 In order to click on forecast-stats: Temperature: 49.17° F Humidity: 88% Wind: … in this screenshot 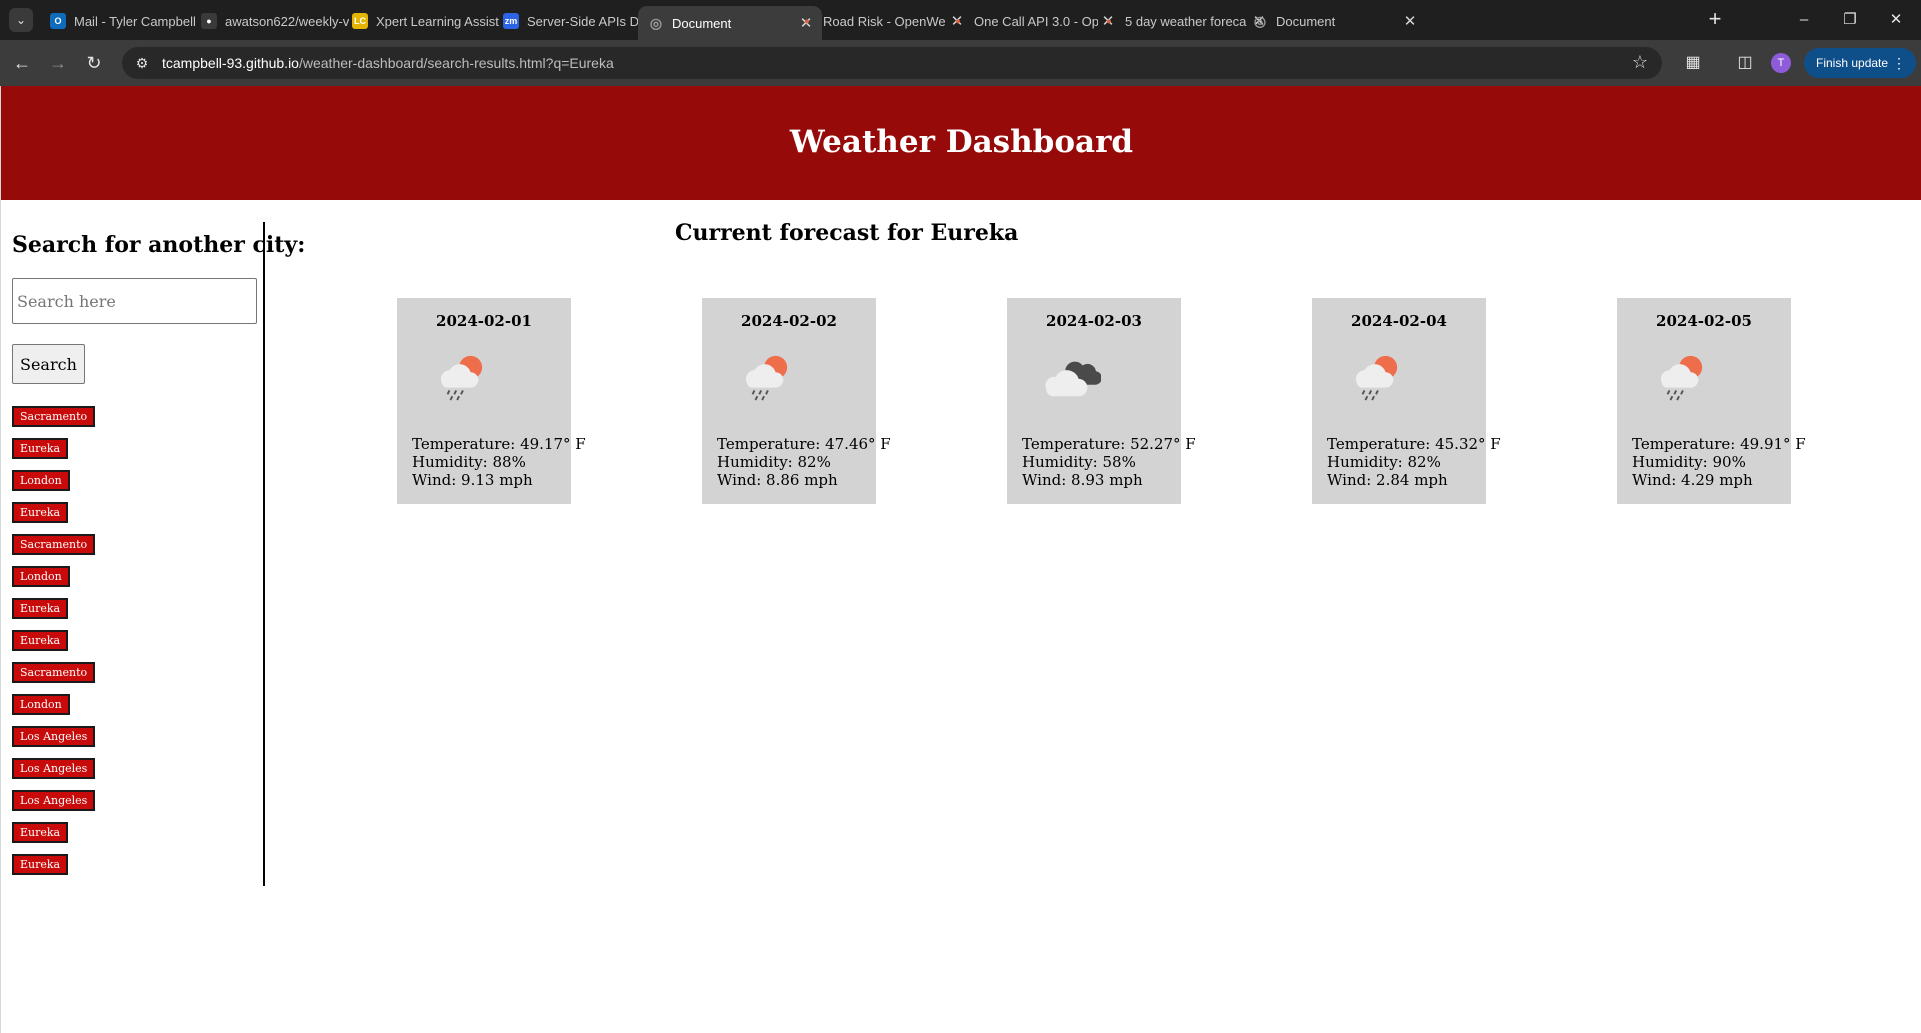, I will do `click(499, 462)`.